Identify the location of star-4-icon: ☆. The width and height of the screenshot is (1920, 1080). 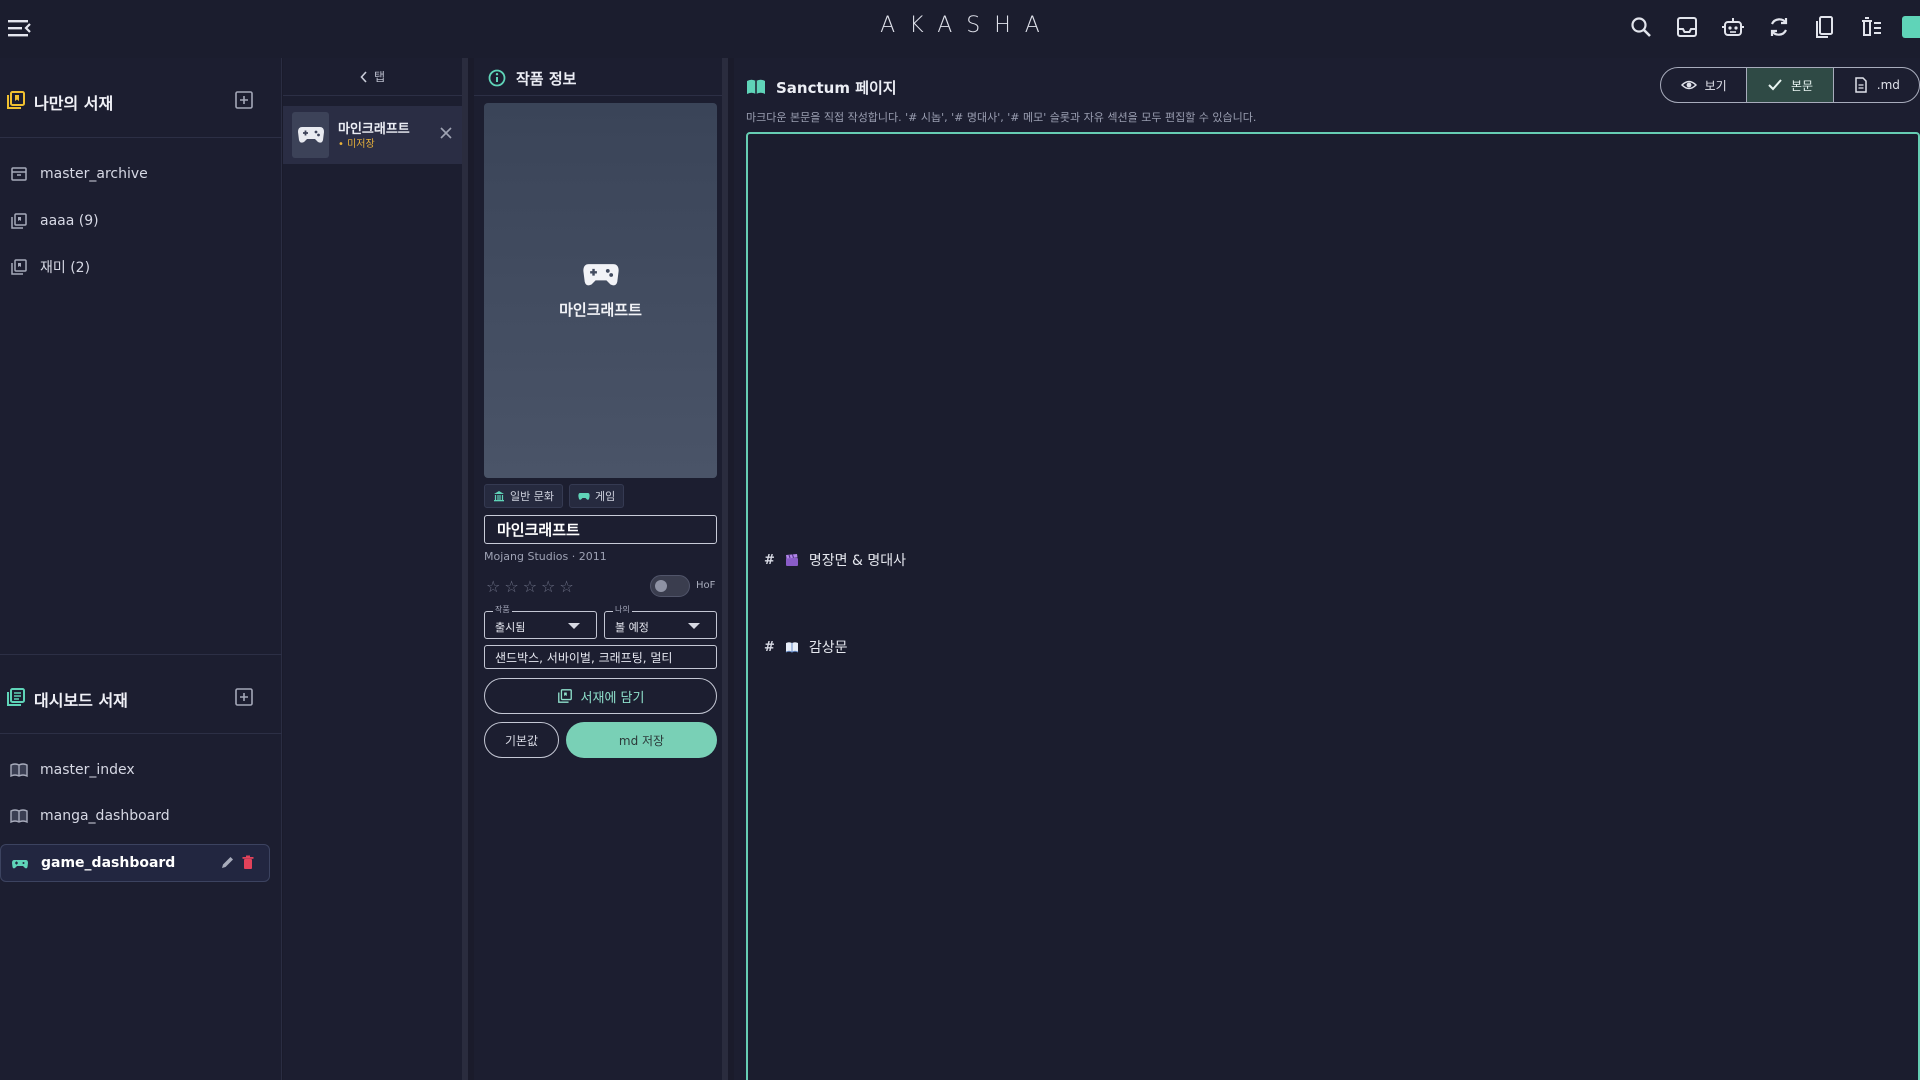
(548, 587).